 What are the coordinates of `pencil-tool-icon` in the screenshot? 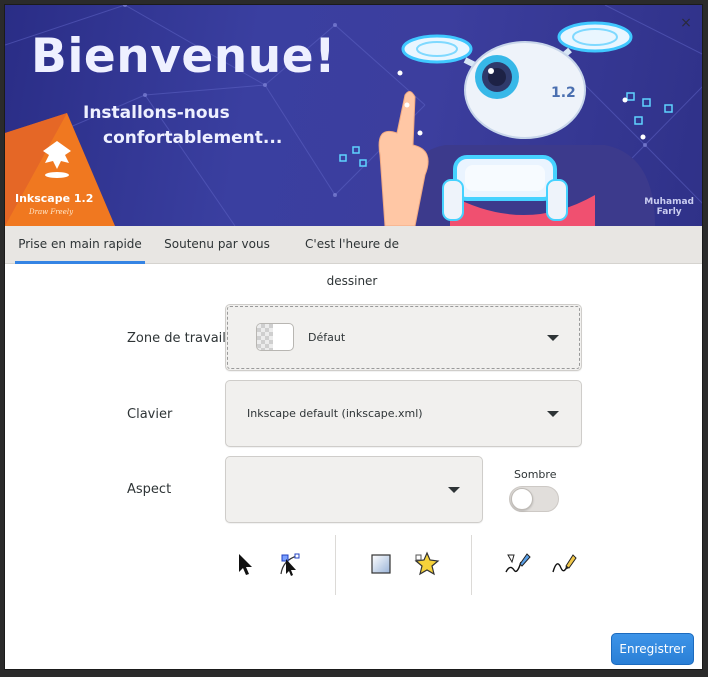 It's located at (563, 564).